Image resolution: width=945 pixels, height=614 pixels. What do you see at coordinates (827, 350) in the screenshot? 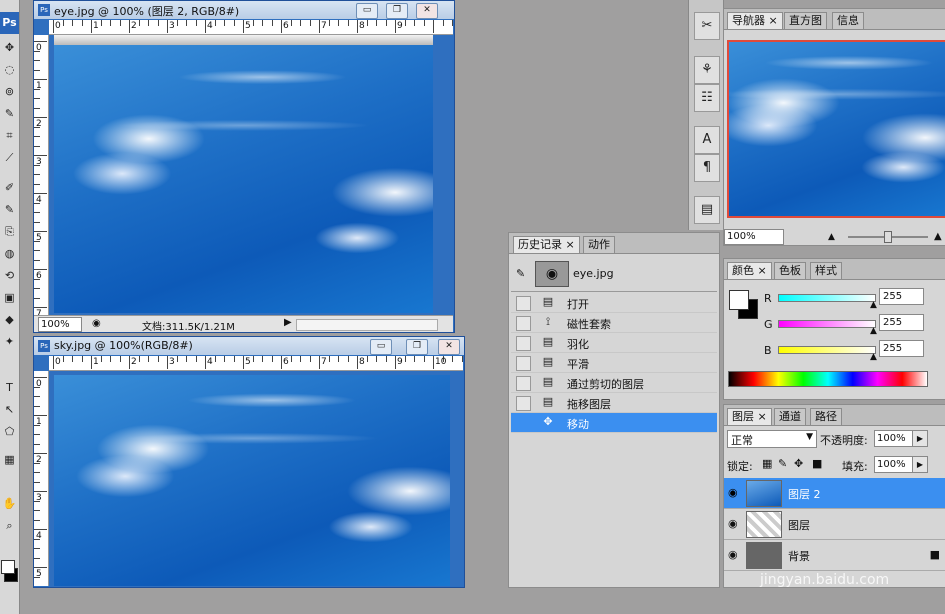
I see `blue-slider` at bounding box center [827, 350].